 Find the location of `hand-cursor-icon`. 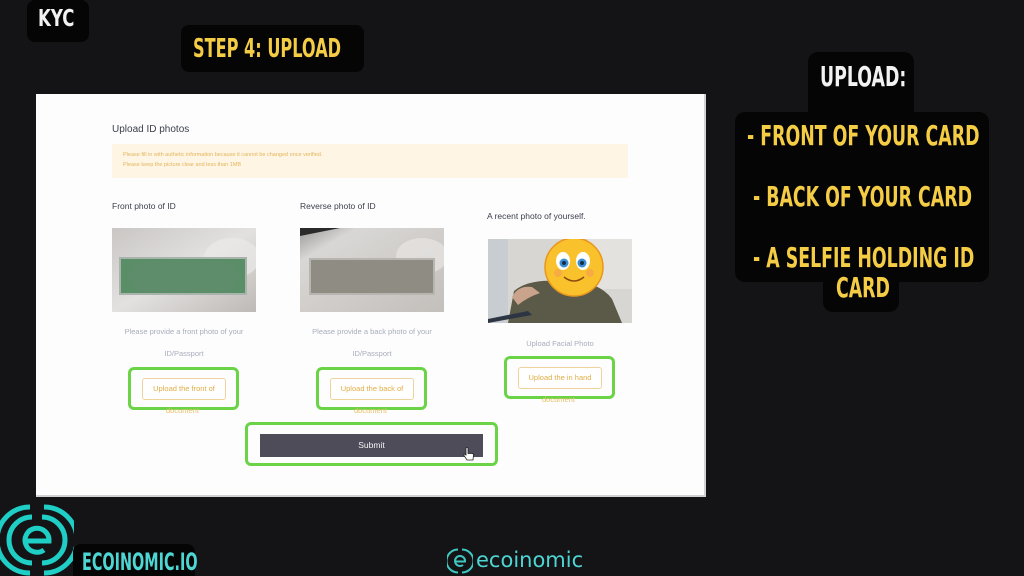

hand-cursor-icon is located at coordinates (468, 454).